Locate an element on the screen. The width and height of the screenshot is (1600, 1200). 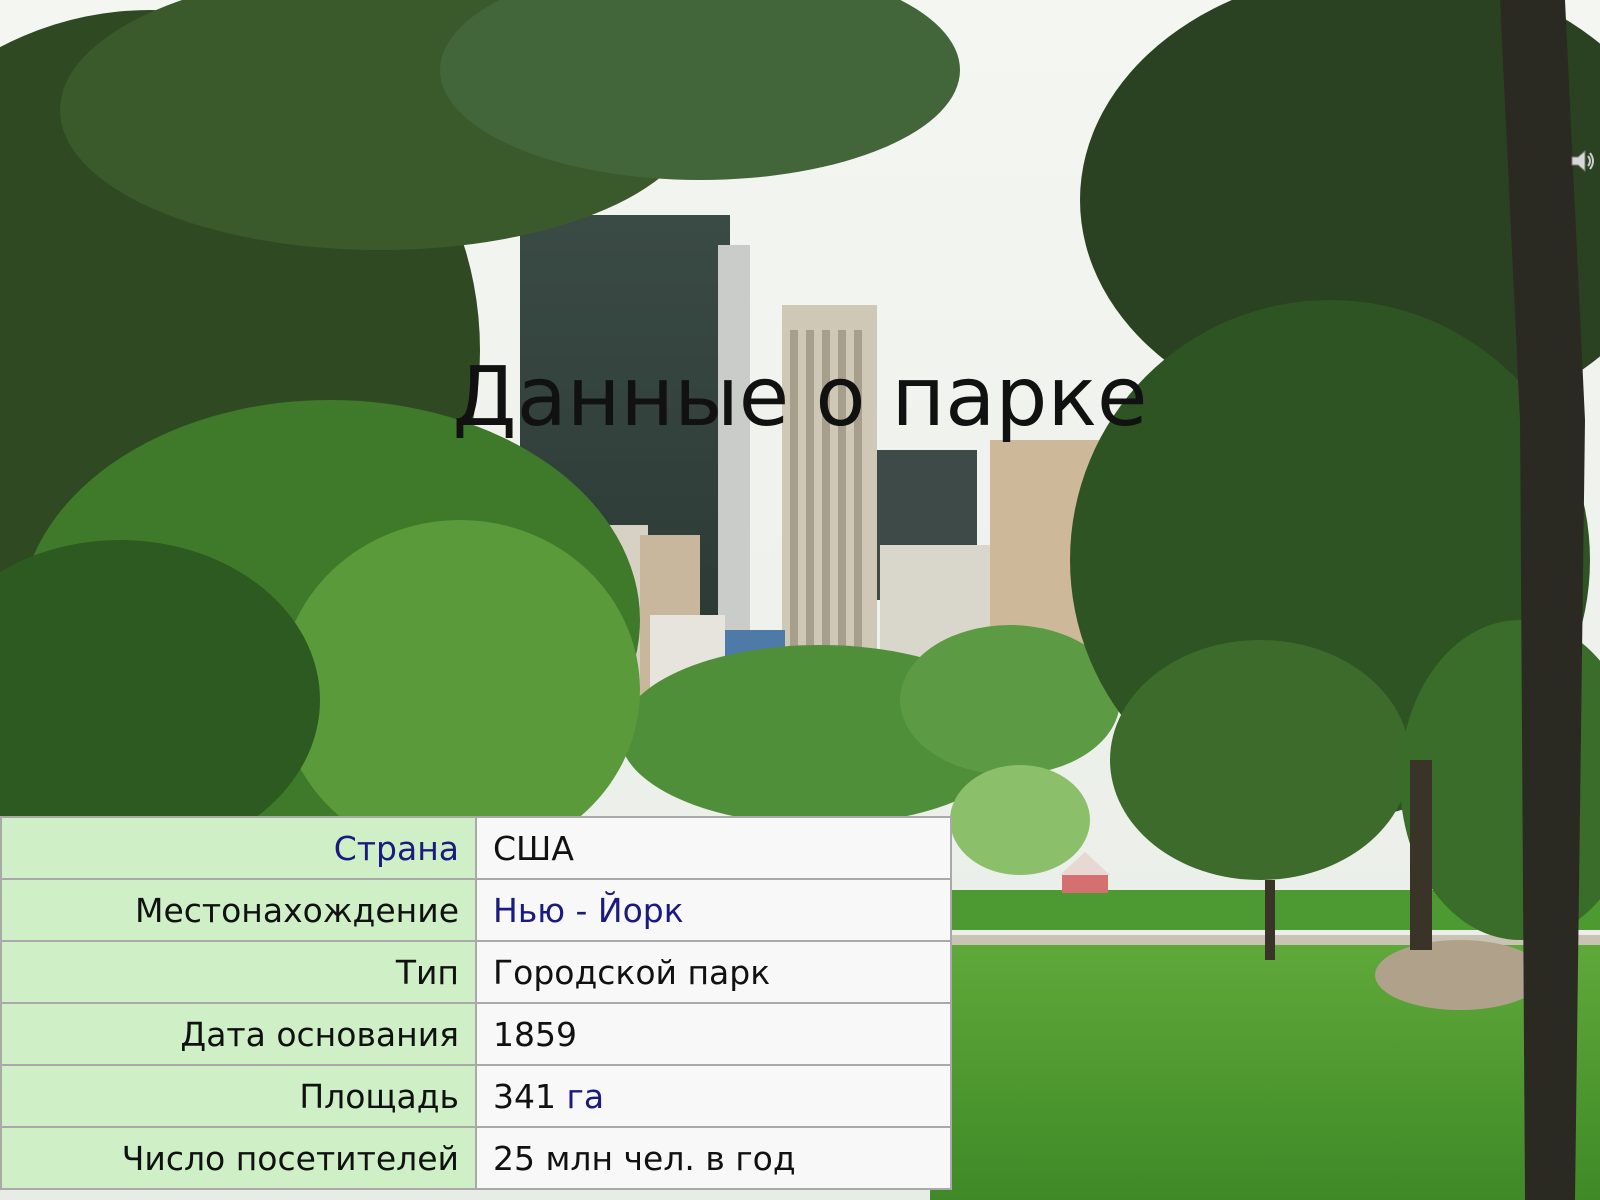
table-row: Число посетителей 25 млн чел. в год is located at coordinates (476, 1158).